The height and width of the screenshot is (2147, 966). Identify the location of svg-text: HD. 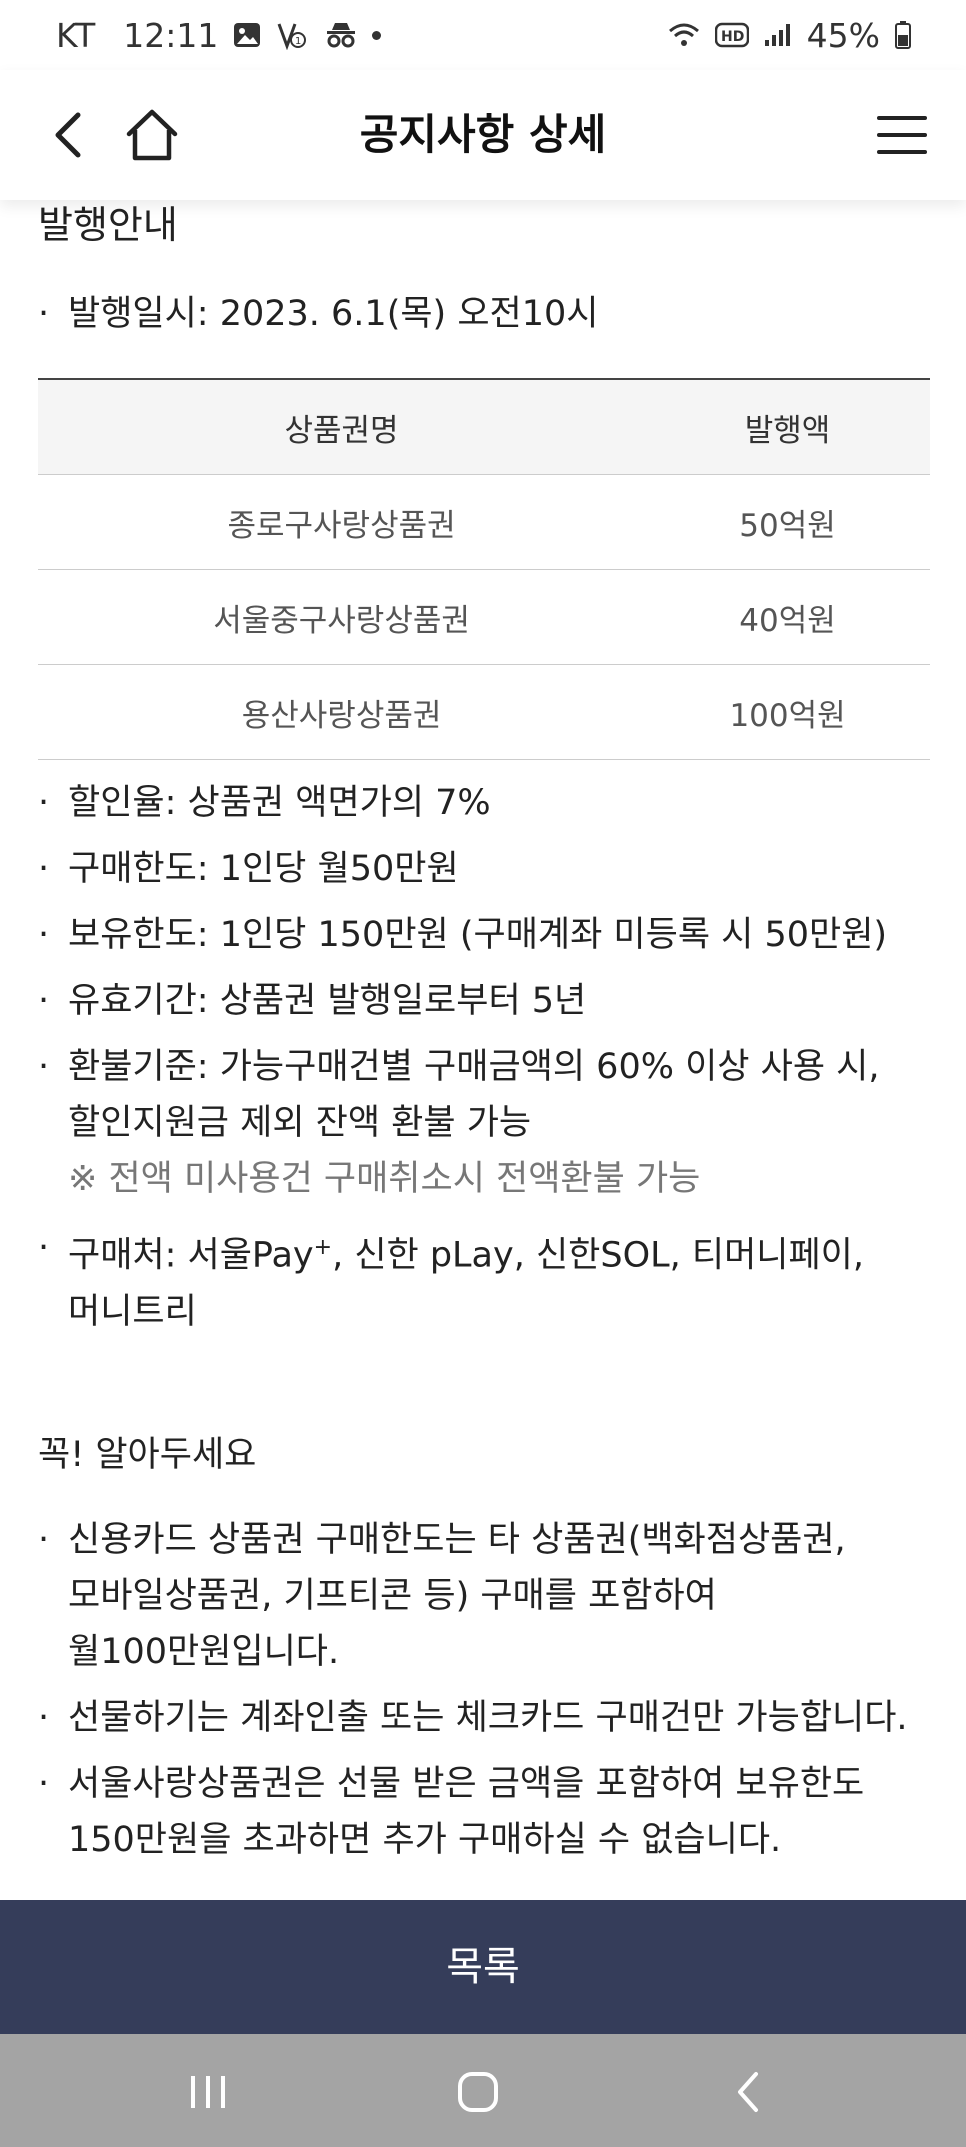
(732, 37).